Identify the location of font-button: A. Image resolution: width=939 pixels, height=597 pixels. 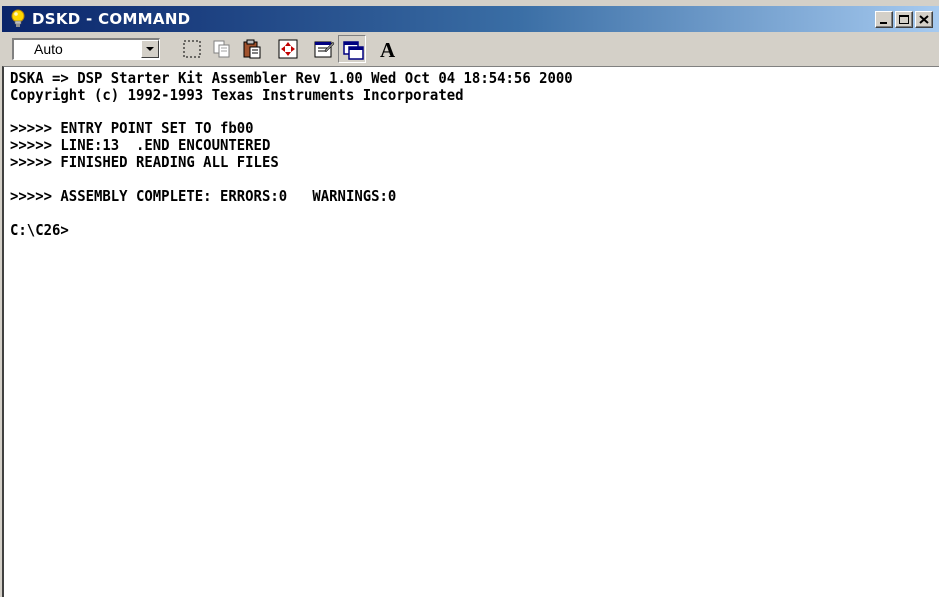
(388, 49).